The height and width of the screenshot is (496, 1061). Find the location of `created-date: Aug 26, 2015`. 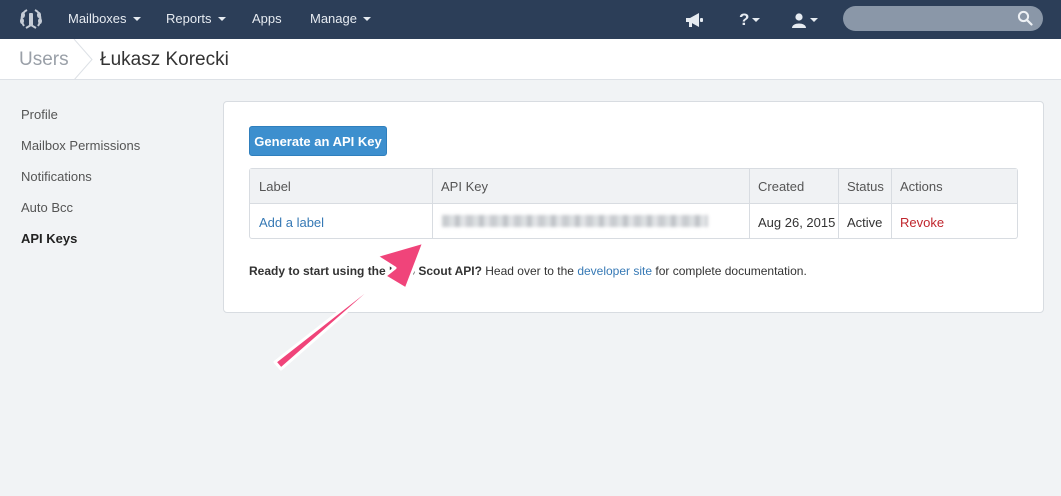

created-date: Aug 26, 2015 is located at coordinates (797, 222).